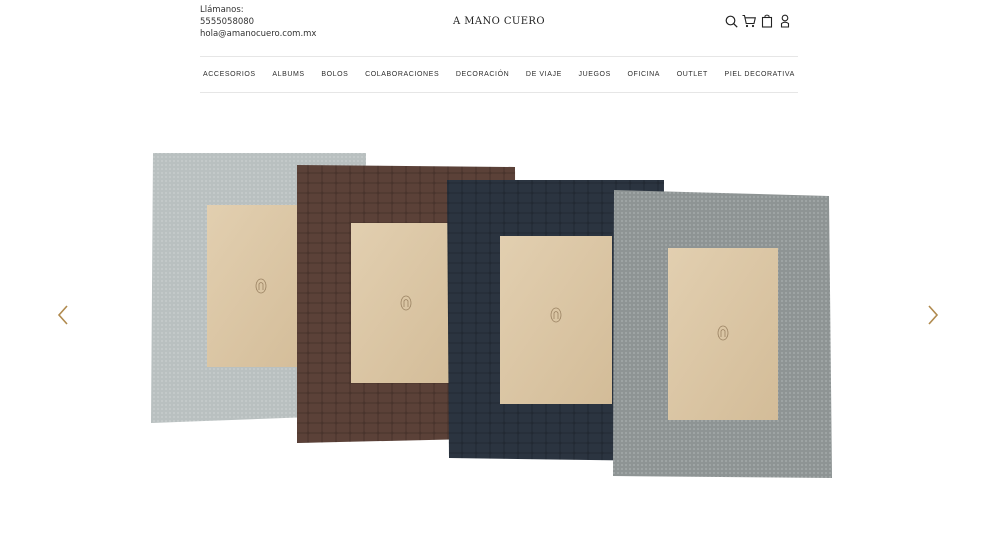 Image resolution: width=1000 pixels, height=540 pixels. Describe the element at coordinates (760, 74) in the screenshot. I see `nav-item-piel-decorativa: PIEL DECORATIVA` at that location.